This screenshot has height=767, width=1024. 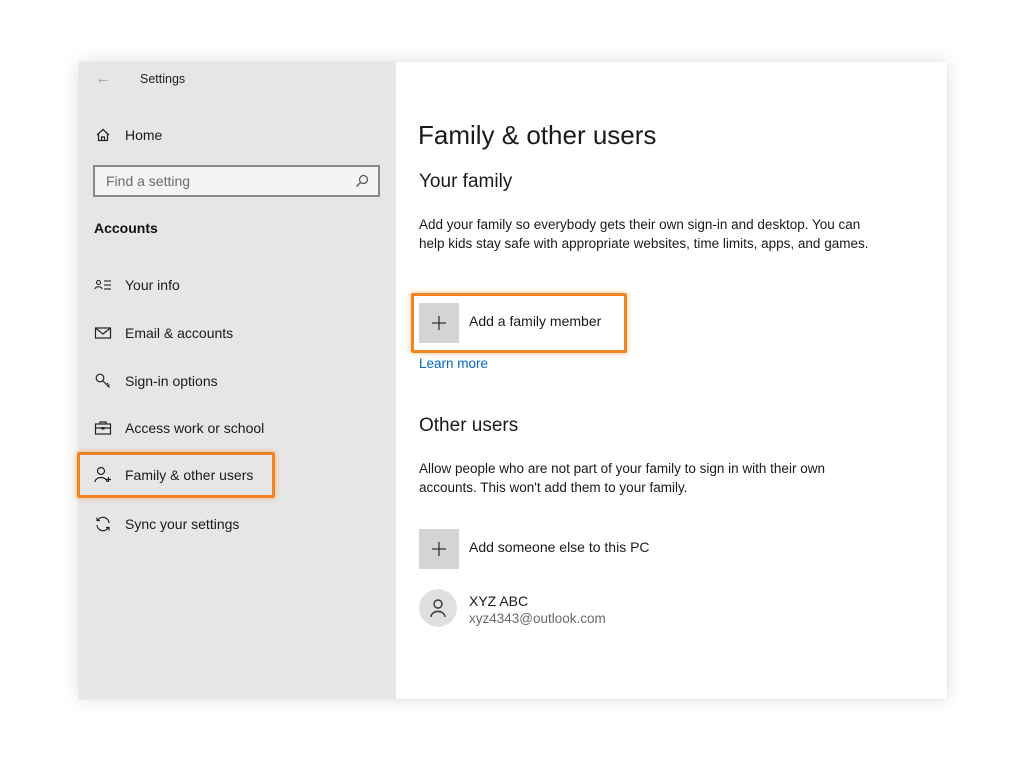 I want to click on contact-card-icon, so click(x=103, y=285).